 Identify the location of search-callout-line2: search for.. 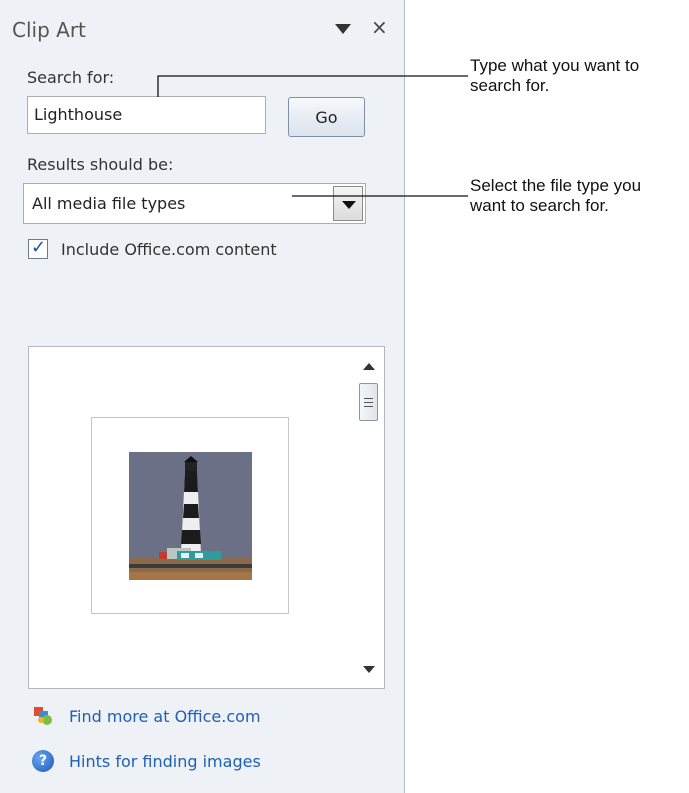
(510, 85).